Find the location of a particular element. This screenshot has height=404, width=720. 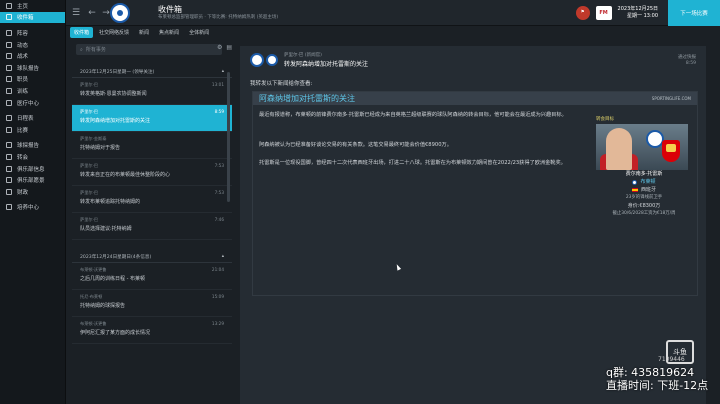

sidebar-item-label: 球探报告 is located at coordinates (28, 146).